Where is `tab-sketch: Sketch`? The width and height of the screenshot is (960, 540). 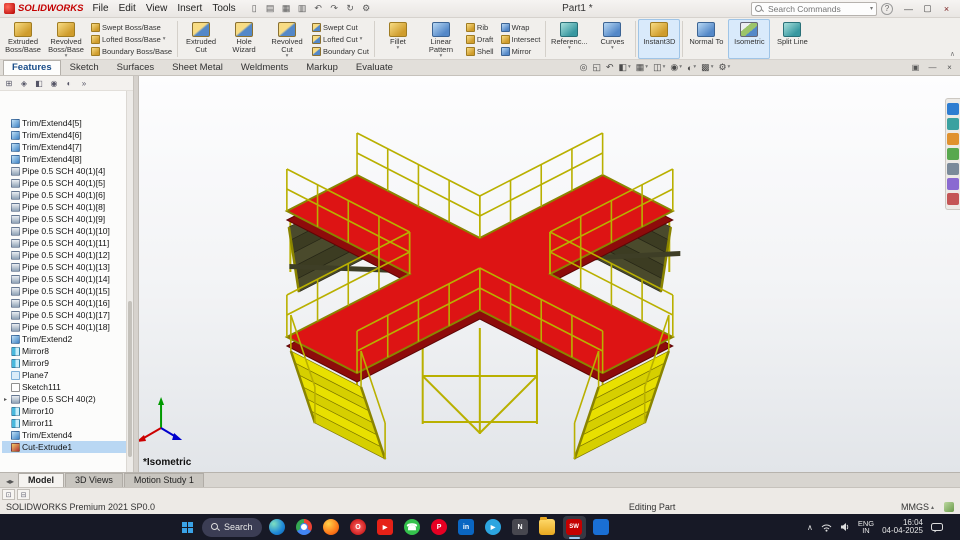
tab-sketch: Sketch is located at coordinates (84, 67).